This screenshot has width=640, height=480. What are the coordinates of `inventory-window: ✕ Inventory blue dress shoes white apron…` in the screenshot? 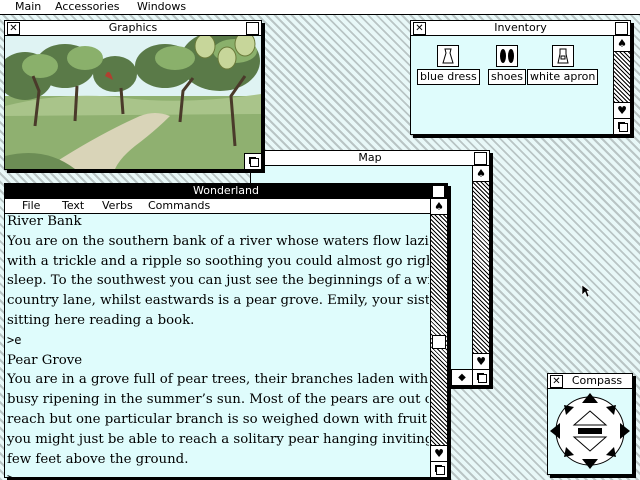 It's located at (520, 77).